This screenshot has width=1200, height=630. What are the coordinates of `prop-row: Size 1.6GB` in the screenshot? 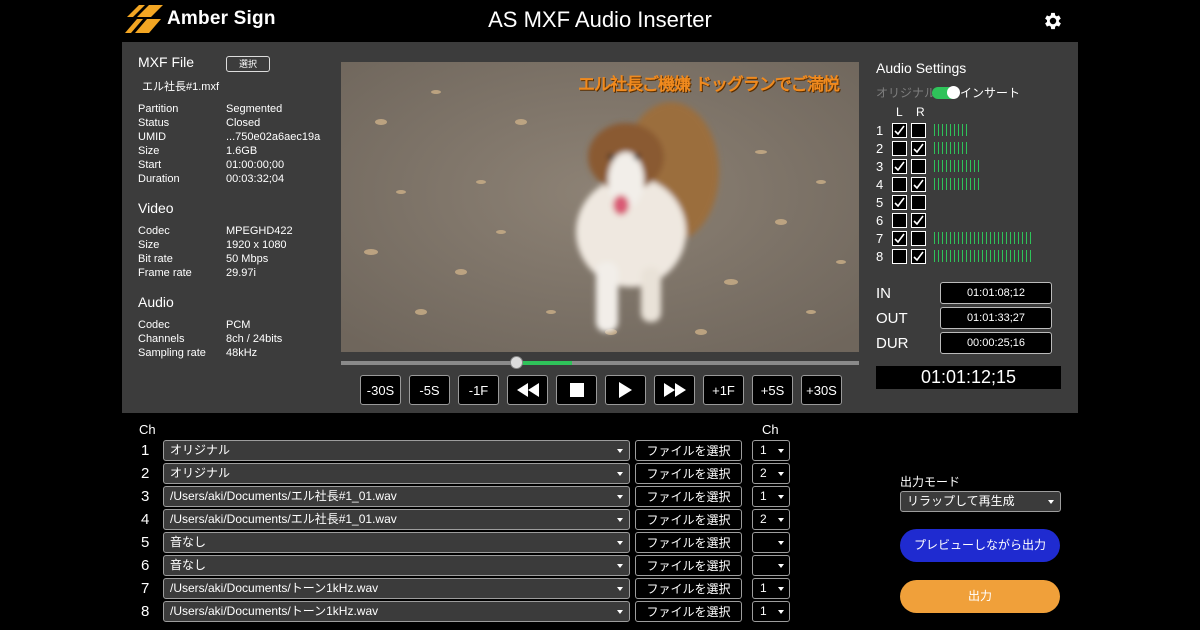 It's located at (243, 151).